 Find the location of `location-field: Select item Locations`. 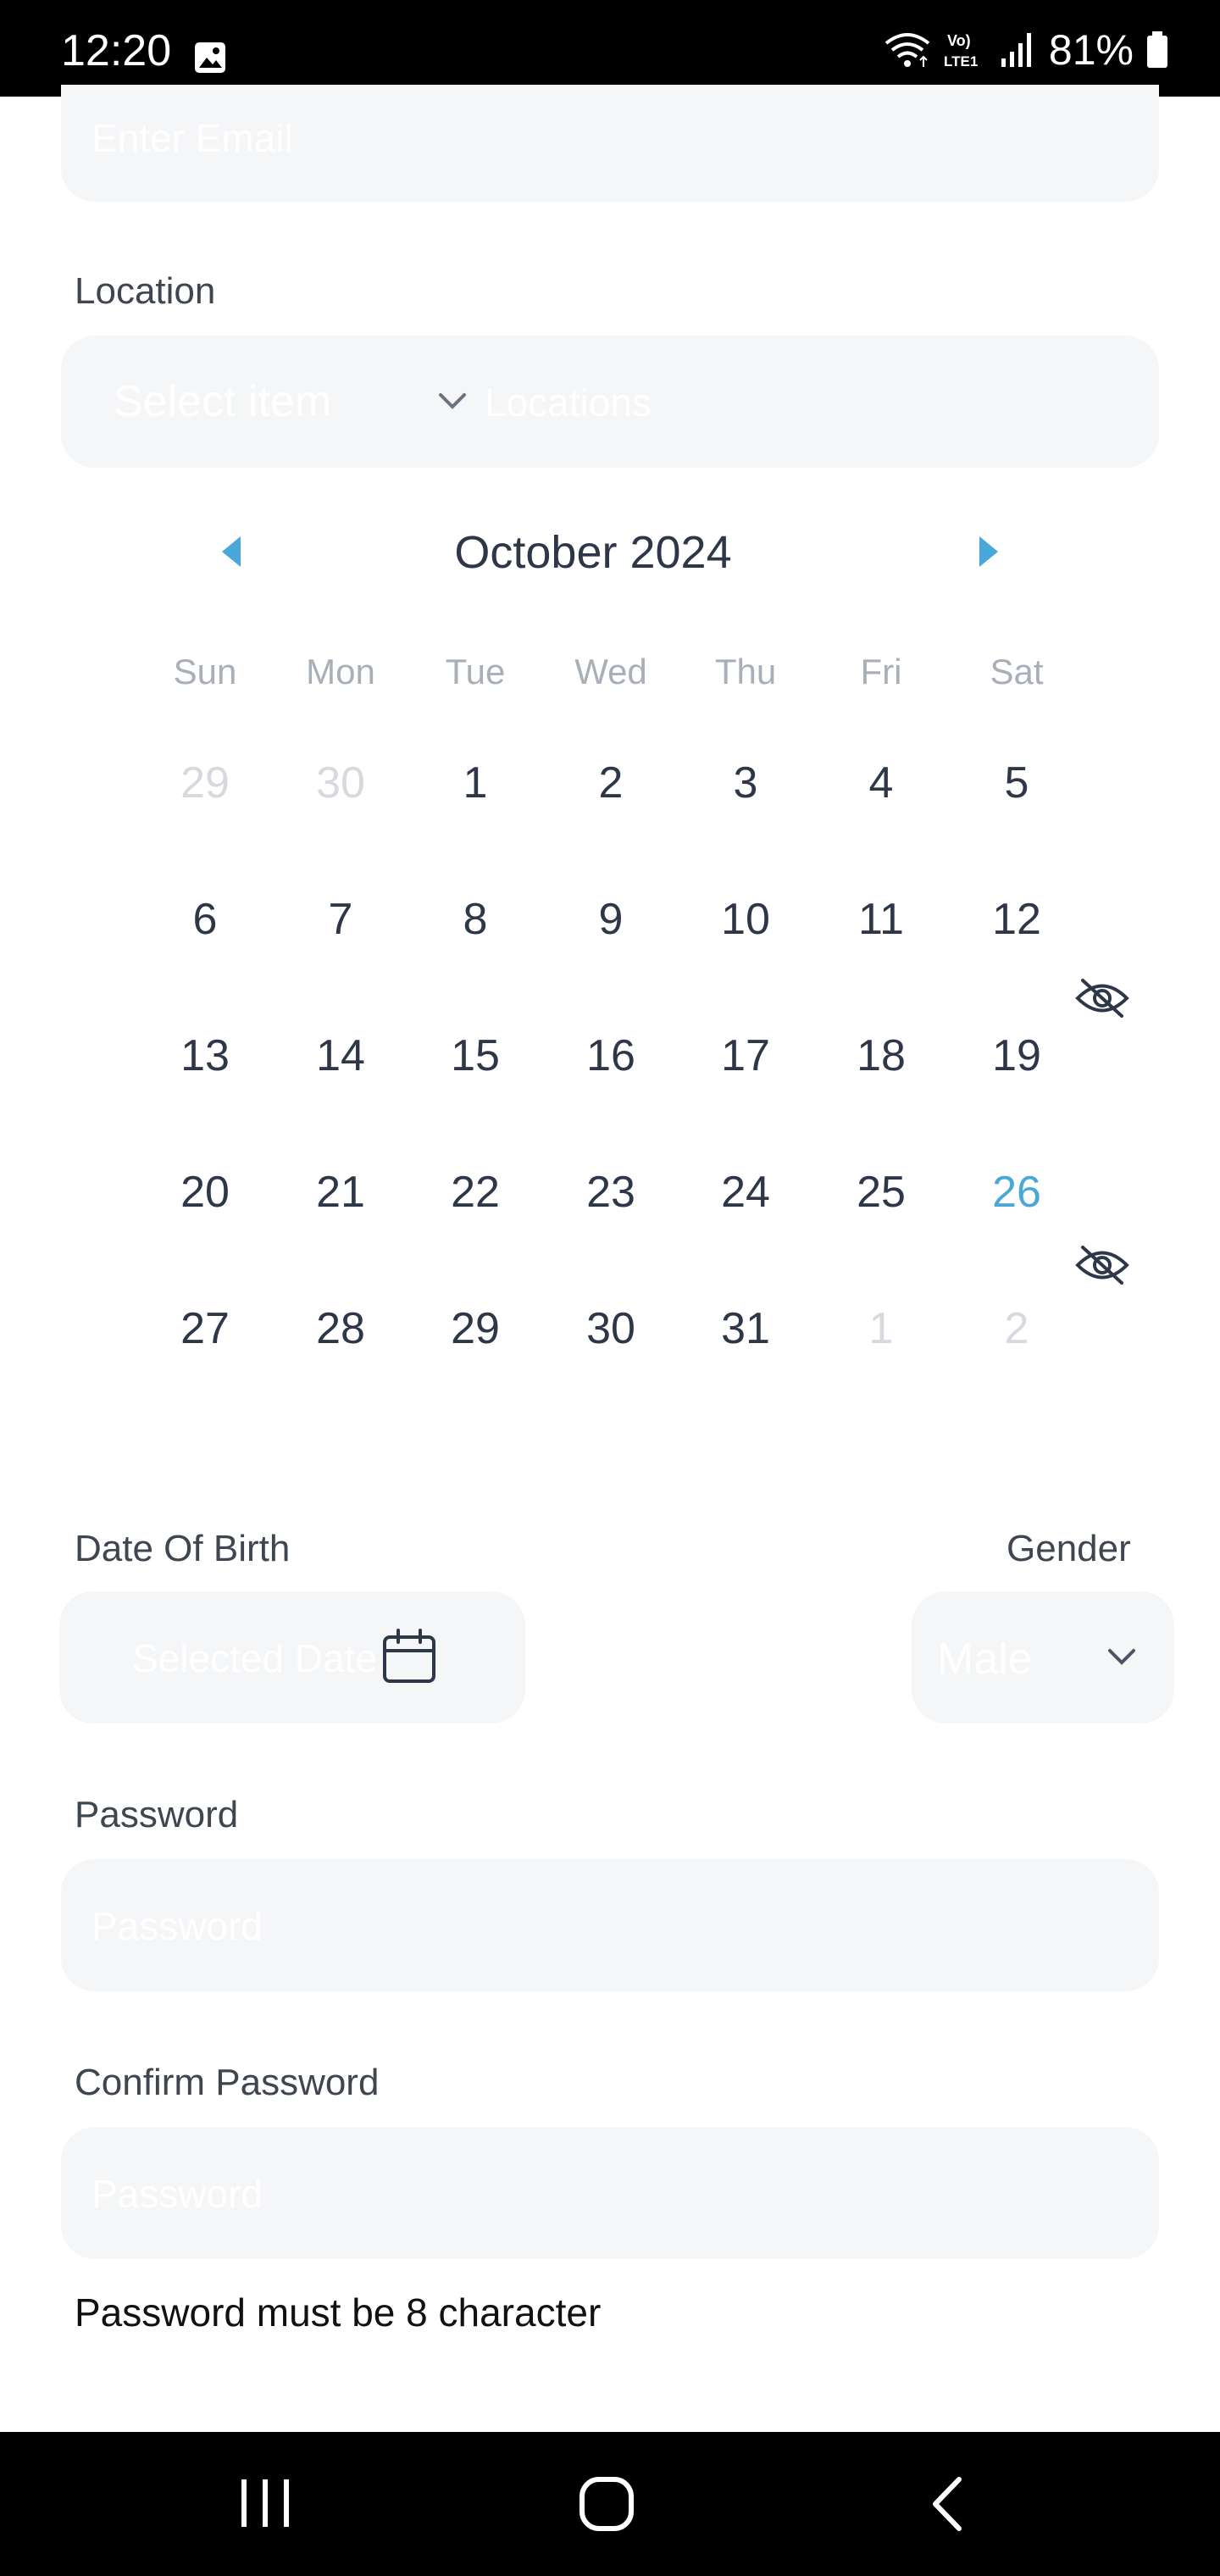

location-field: Select item Locations is located at coordinates (610, 402).